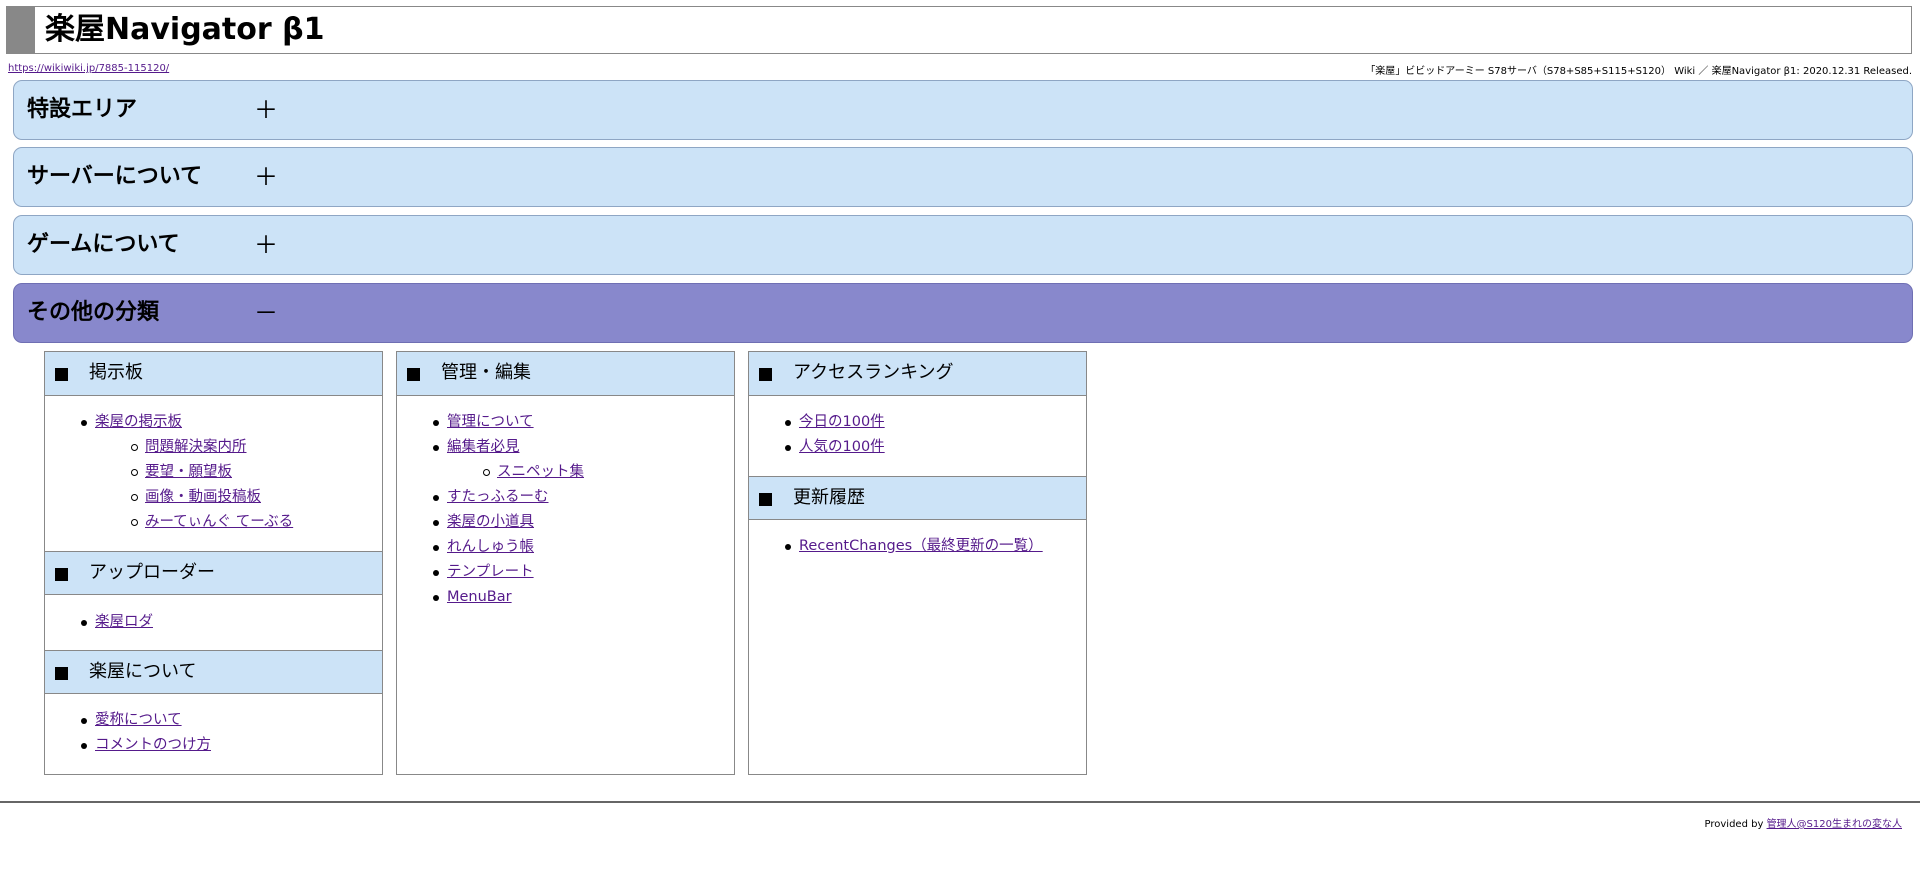 The image size is (1920, 876). What do you see at coordinates (1834, 824) in the screenshot?
I see `footer-admin-link: 管理人@S120生まれの変な人` at bounding box center [1834, 824].